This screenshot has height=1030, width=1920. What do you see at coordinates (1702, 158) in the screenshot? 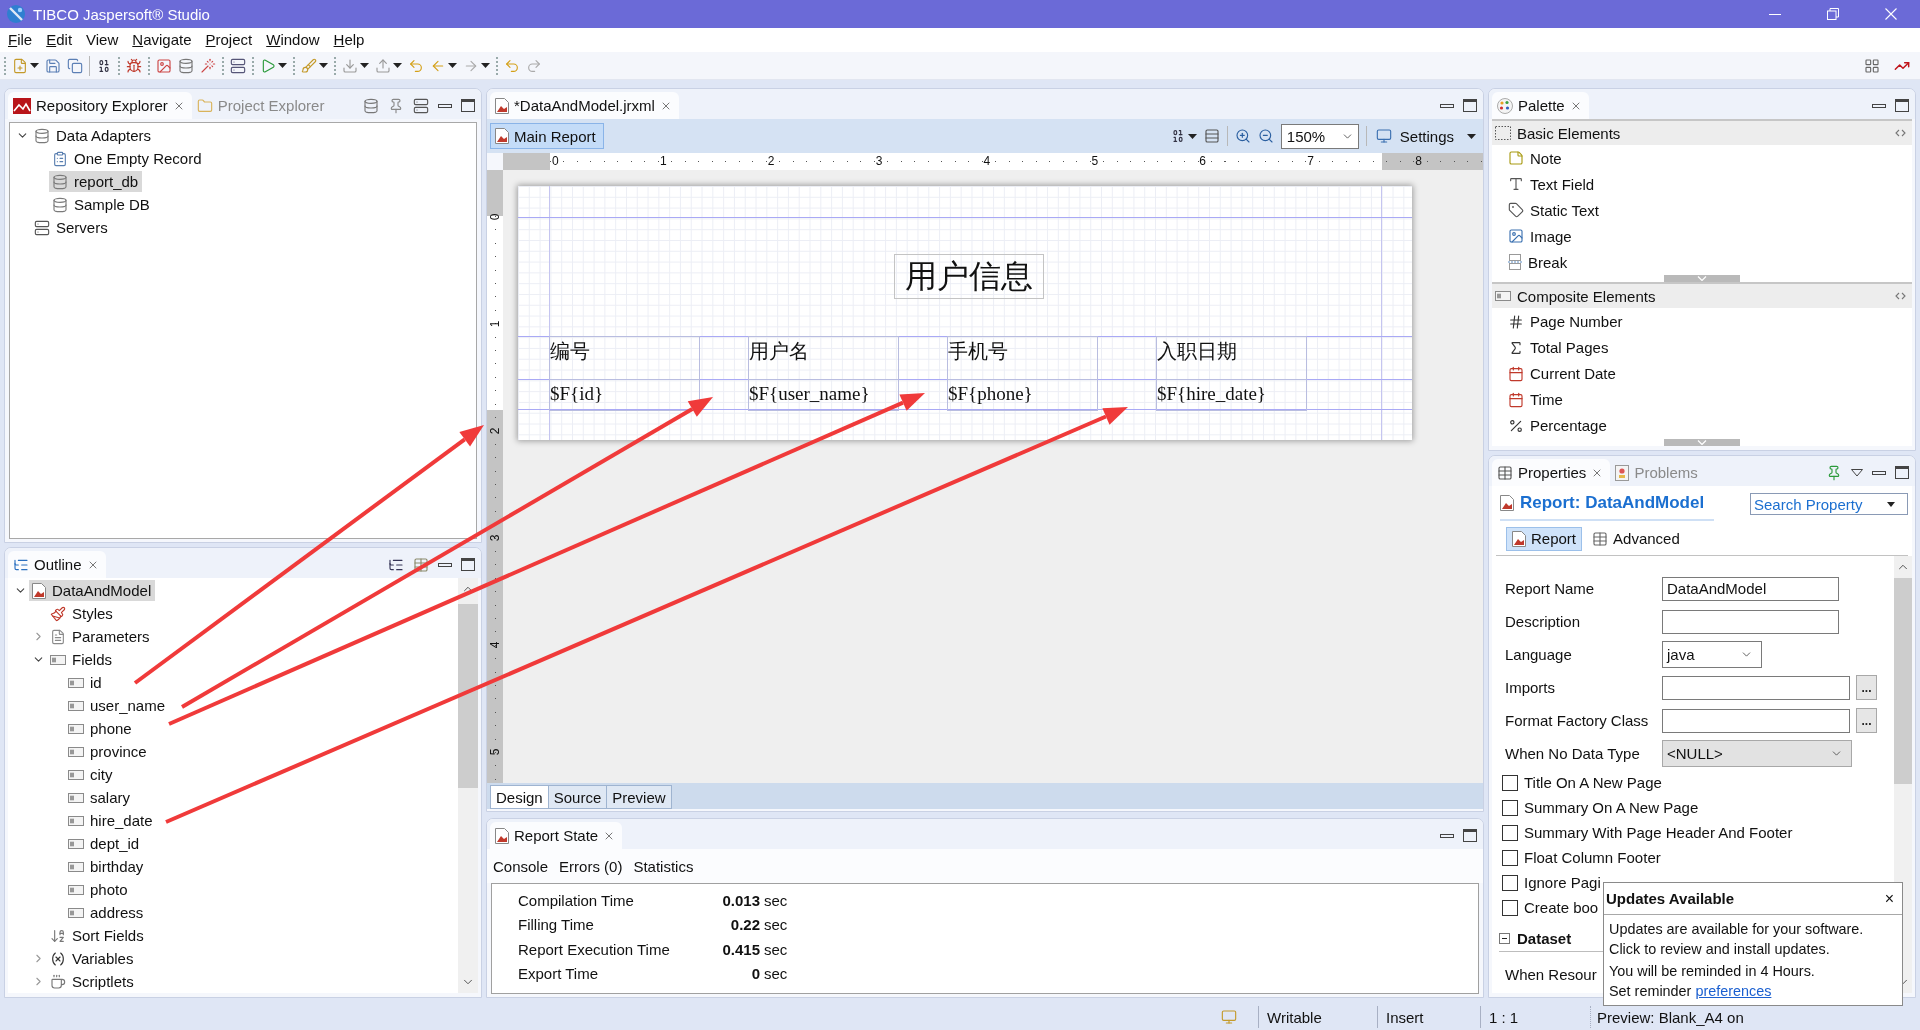
I see `palette-item: Note` at bounding box center [1702, 158].